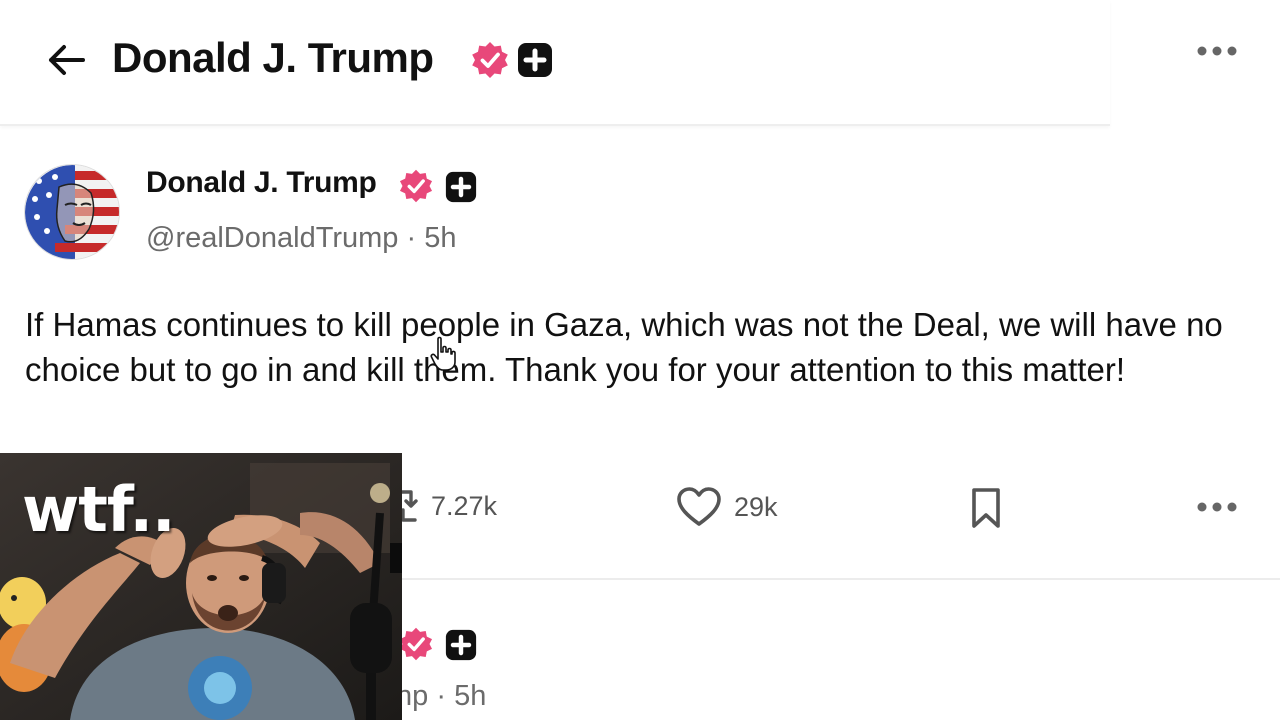  I want to click on next-post-meta: np · 5h, so click(441, 696).